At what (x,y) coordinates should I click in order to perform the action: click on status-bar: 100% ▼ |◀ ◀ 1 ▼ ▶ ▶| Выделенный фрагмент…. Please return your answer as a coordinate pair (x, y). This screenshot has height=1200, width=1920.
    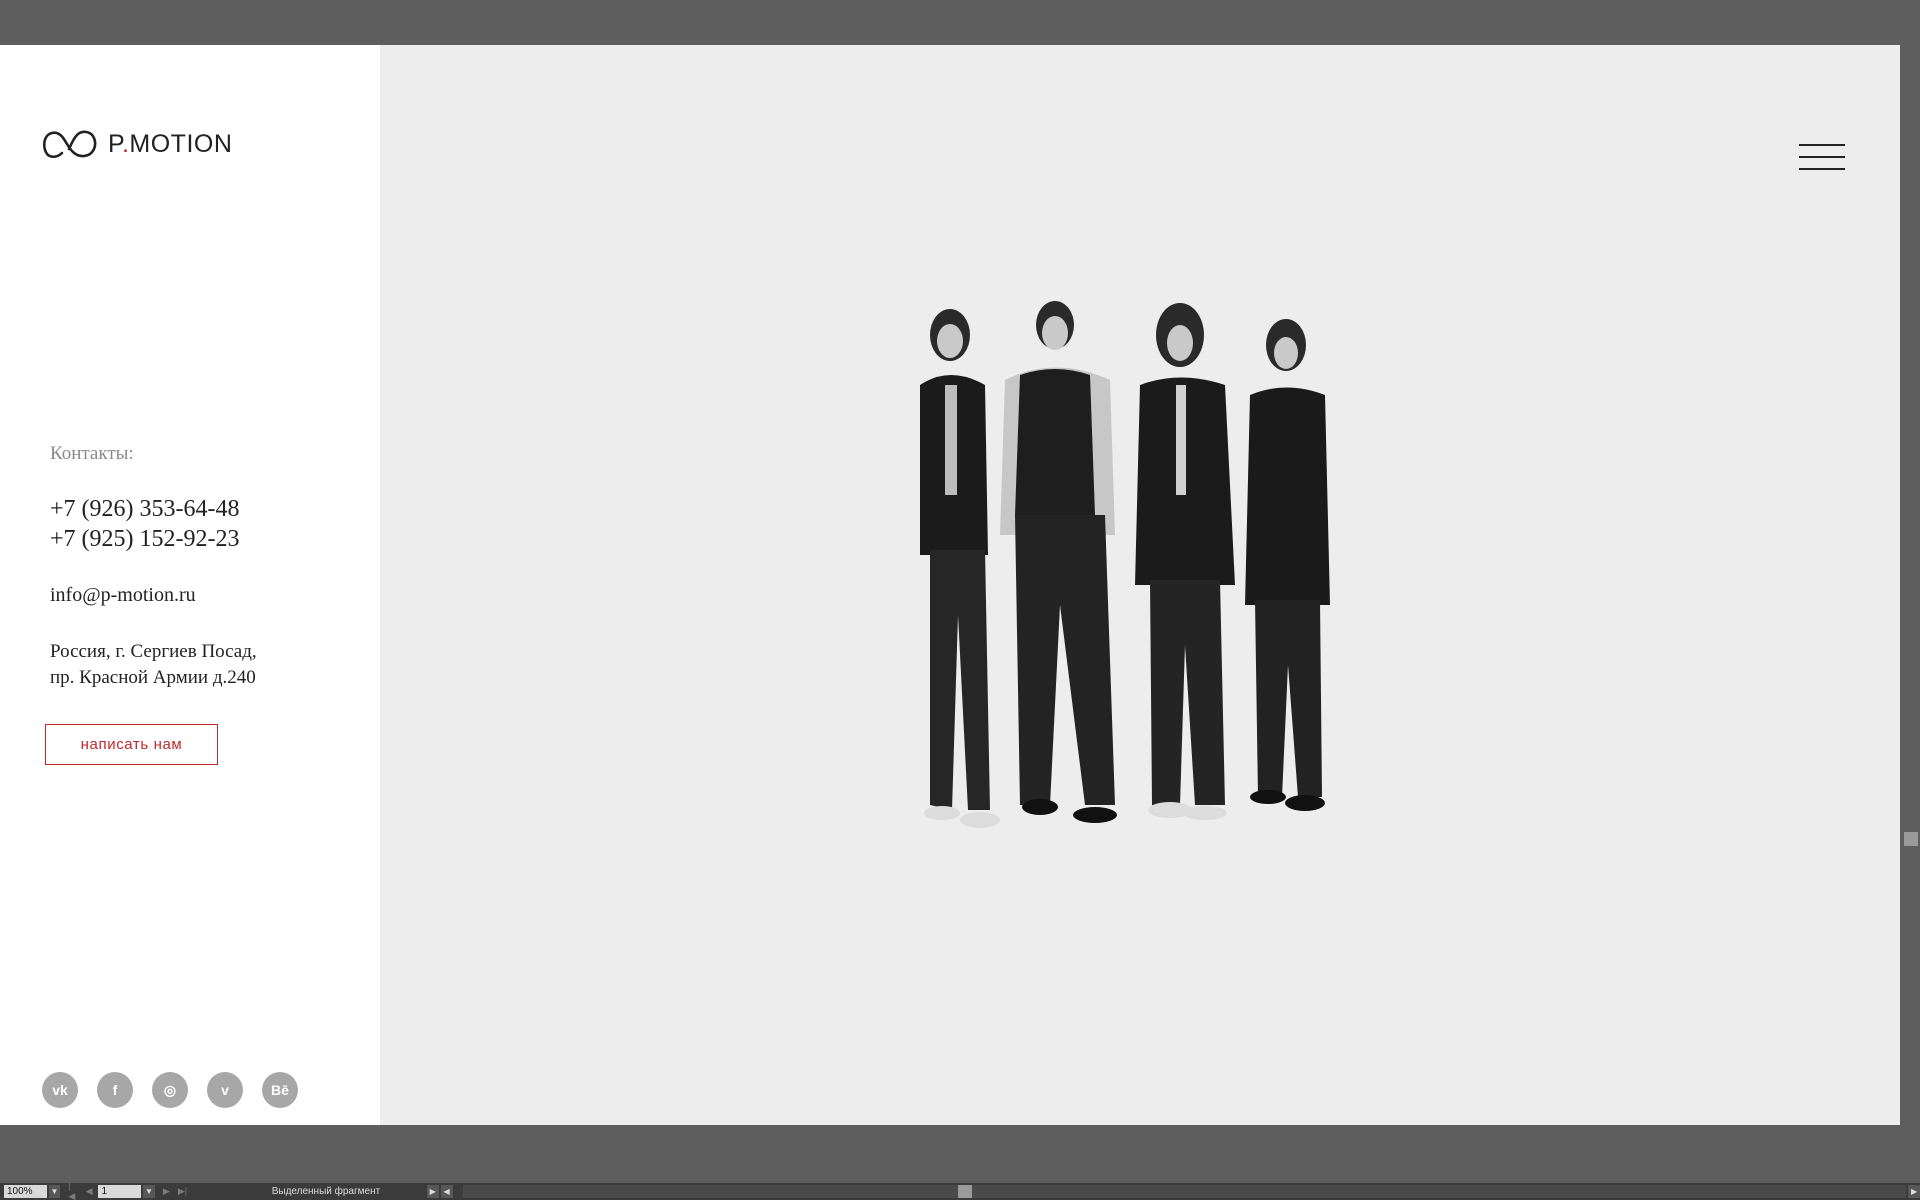
    Looking at the image, I should click on (960, 1190).